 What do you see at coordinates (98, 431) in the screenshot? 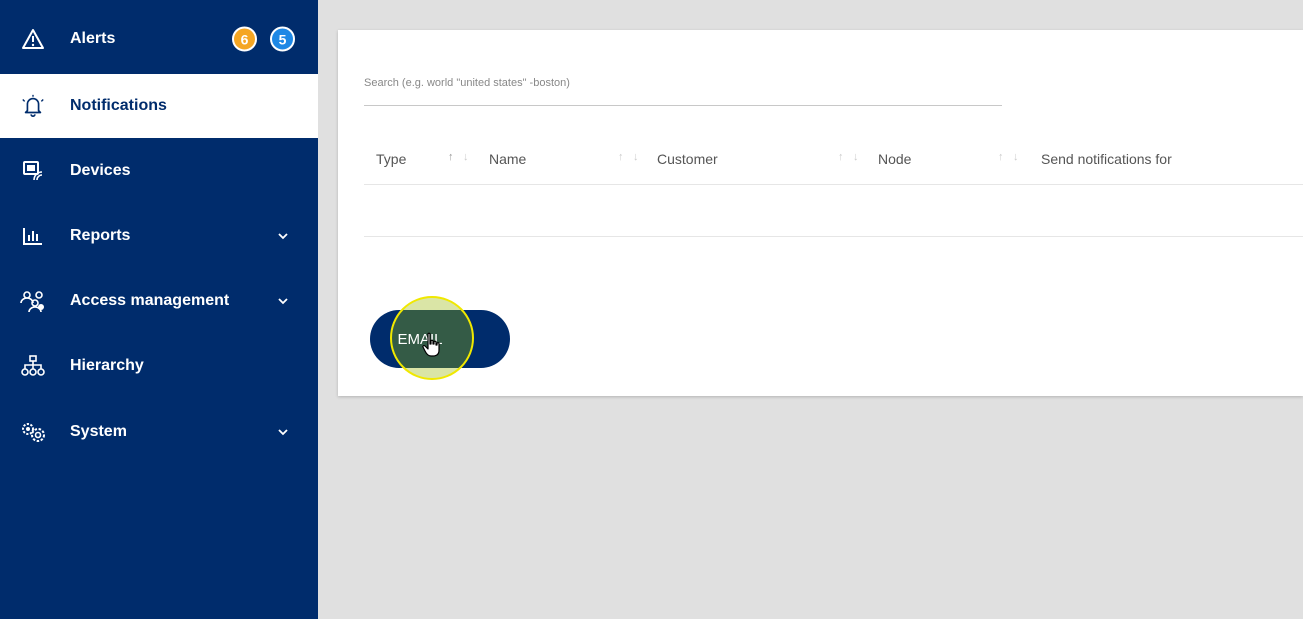
I see `sidebar-item-label: System` at bounding box center [98, 431].